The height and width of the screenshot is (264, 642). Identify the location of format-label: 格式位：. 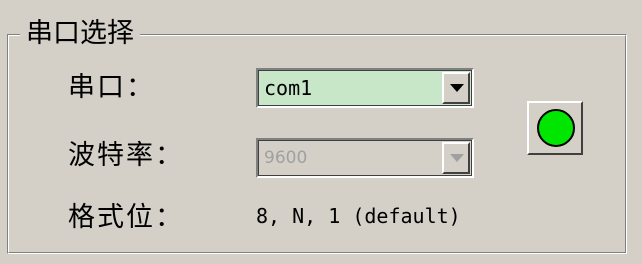
(126, 217).